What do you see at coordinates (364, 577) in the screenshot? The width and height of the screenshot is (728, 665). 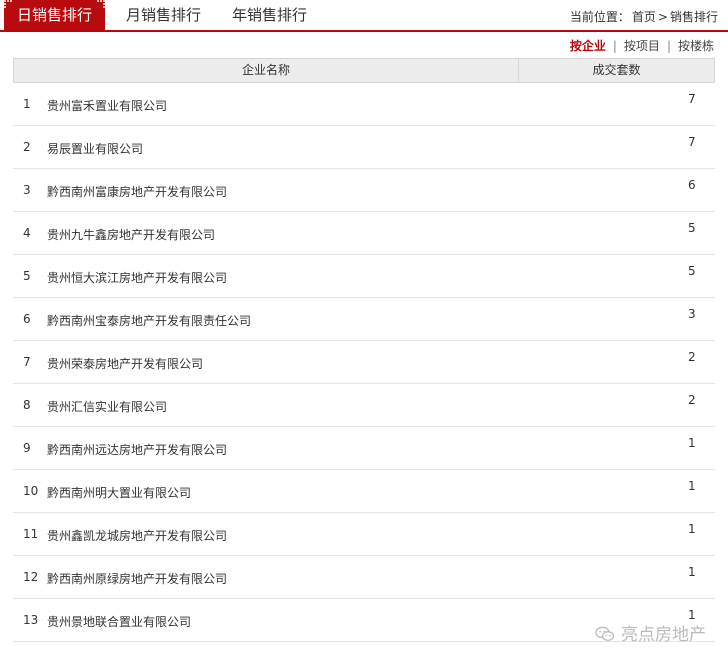 I see `table-row: 12 黔西南州原绿房地产开发有限公司 1` at bounding box center [364, 577].